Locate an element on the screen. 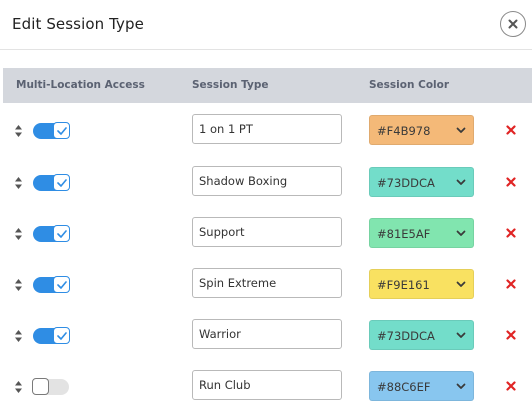  session-color-value: #F9E161 is located at coordinates (403, 285).